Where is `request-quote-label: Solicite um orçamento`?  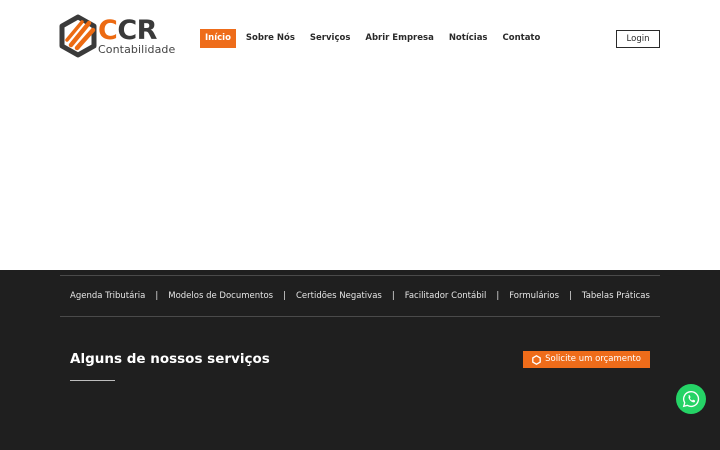
request-quote-label: Solicite um orçamento is located at coordinates (593, 359).